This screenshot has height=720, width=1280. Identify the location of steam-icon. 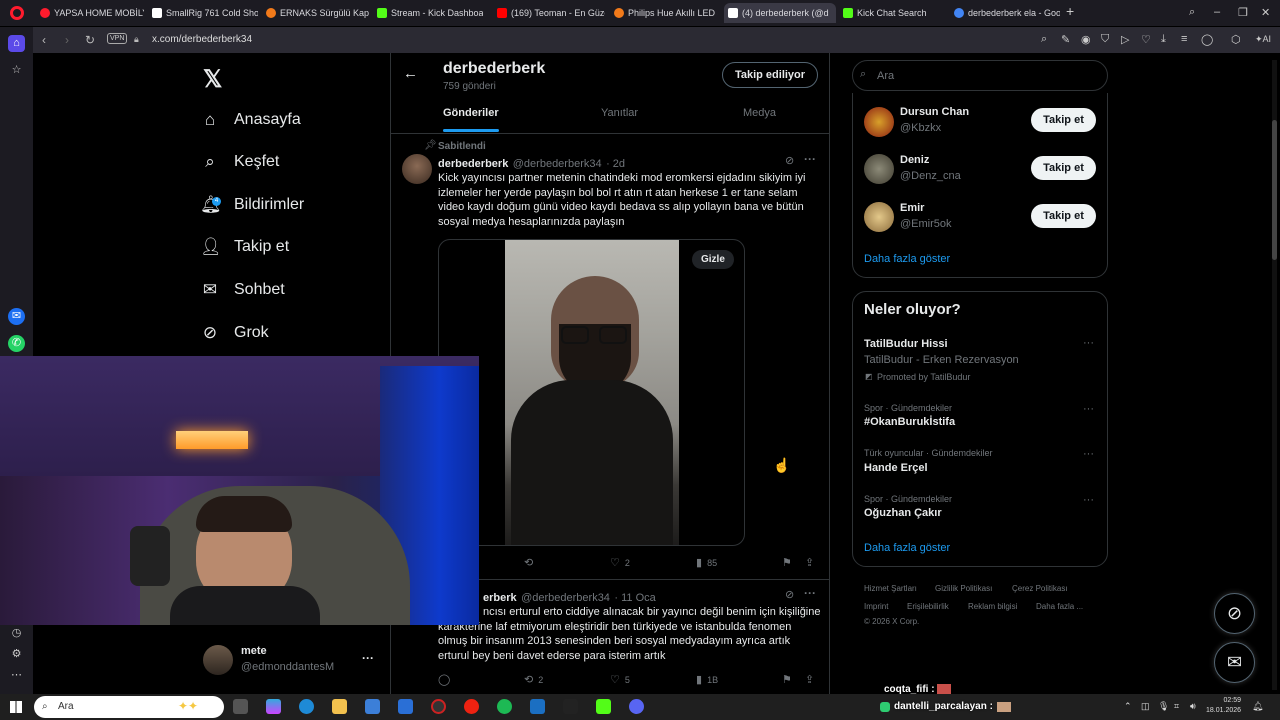
(537, 706).